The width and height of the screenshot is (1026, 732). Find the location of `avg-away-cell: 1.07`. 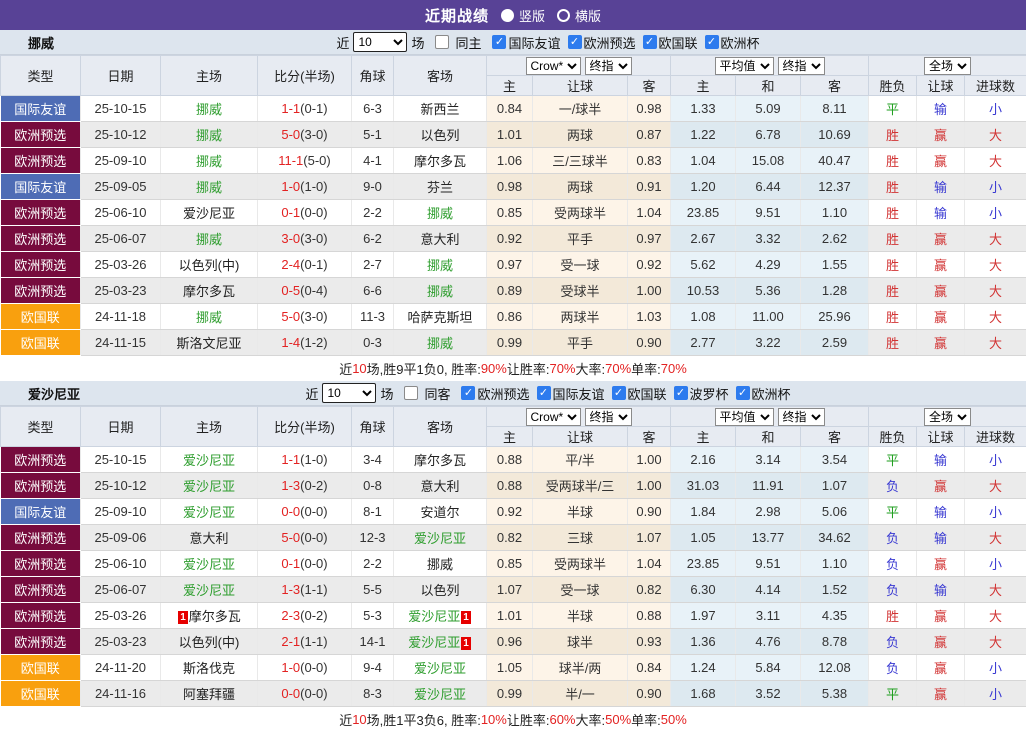

avg-away-cell: 1.07 is located at coordinates (835, 486).